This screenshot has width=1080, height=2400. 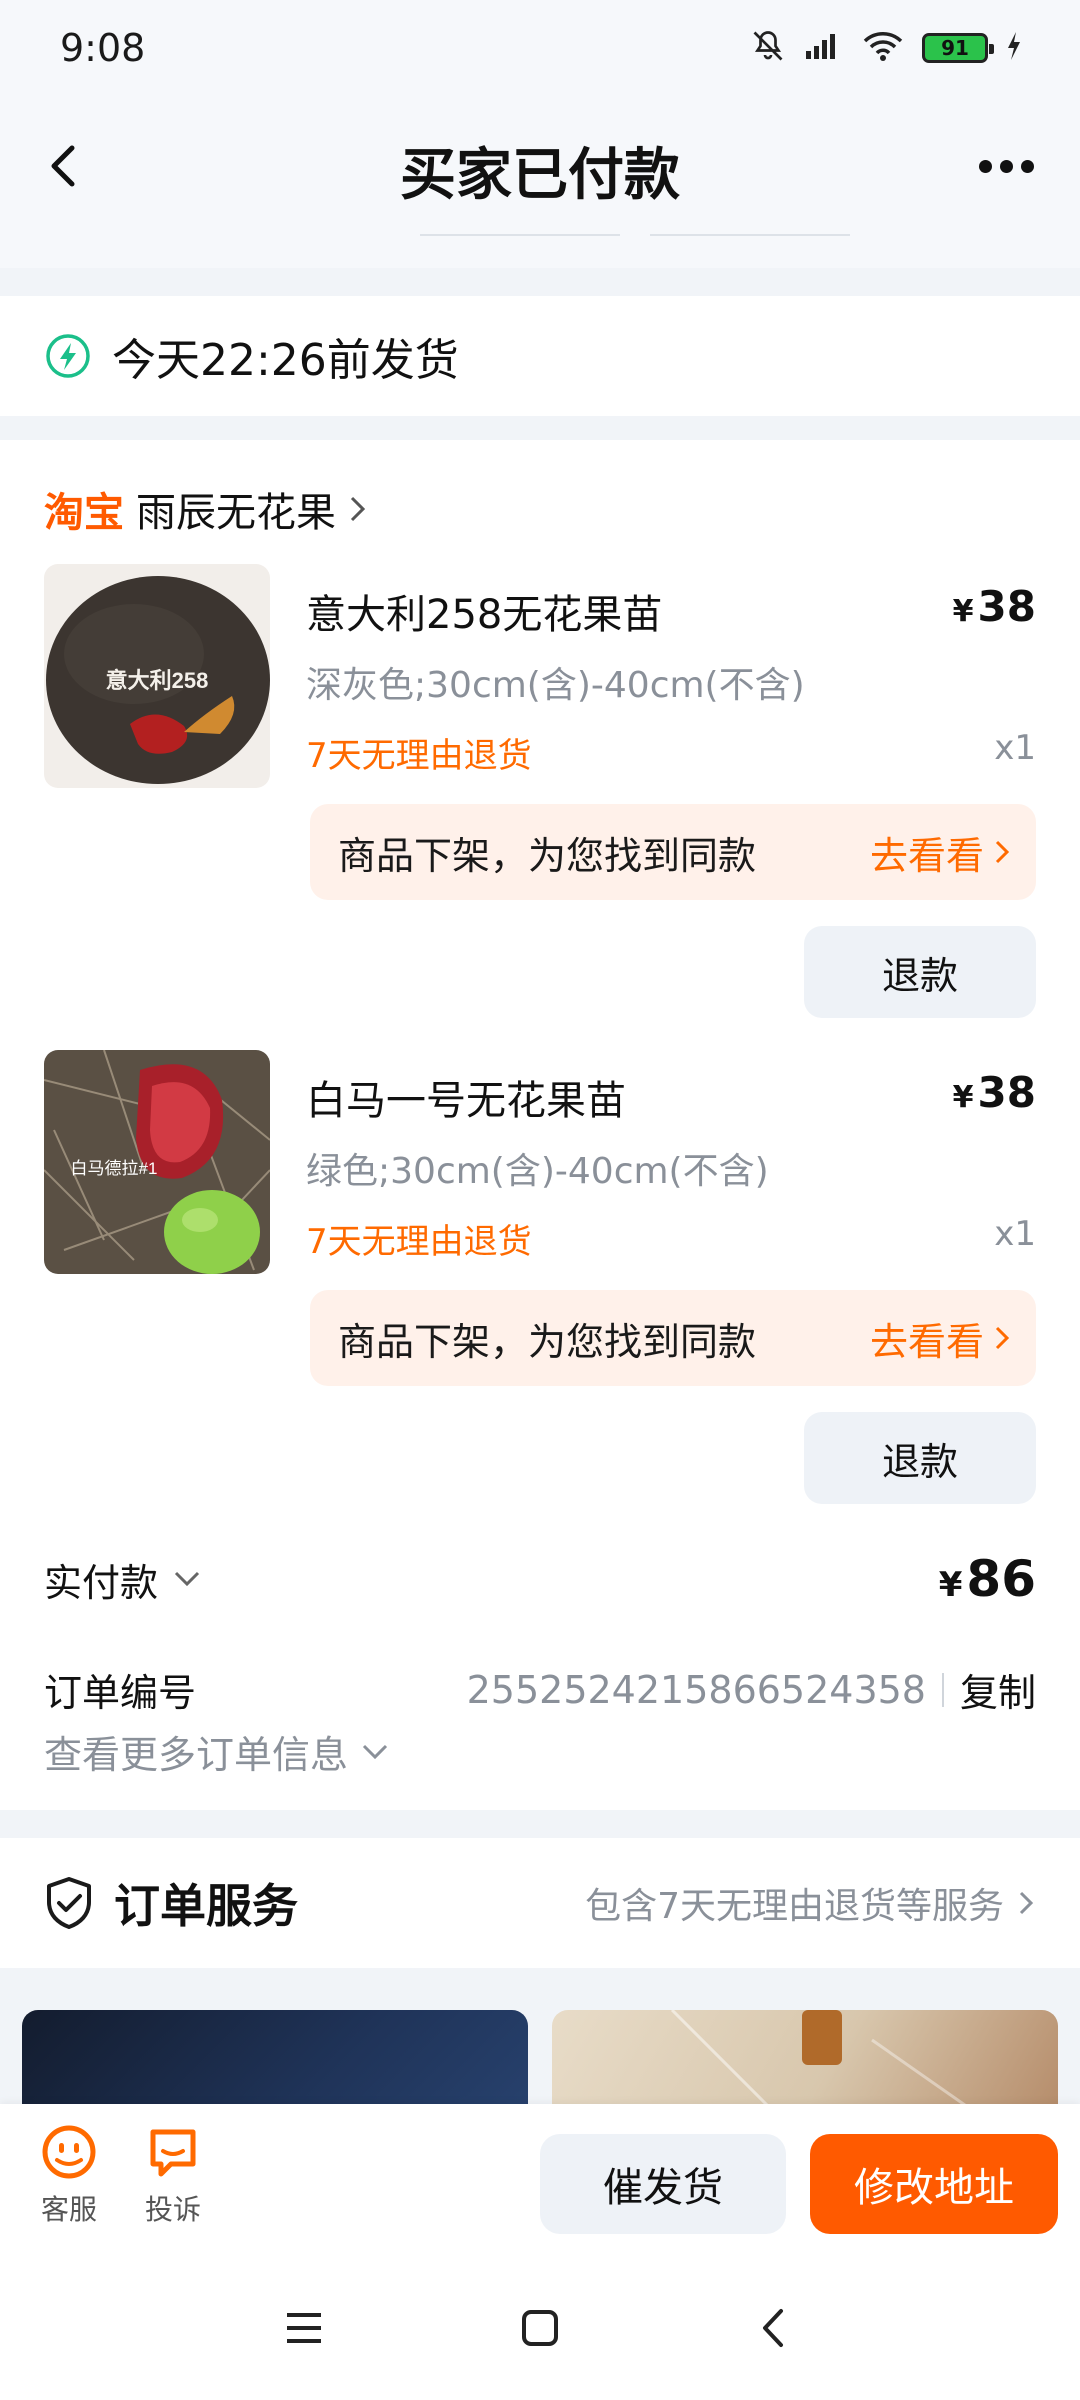 What do you see at coordinates (635, 235) in the screenshot?
I see `header-tab-indicators` at bounding box center [635, 235].